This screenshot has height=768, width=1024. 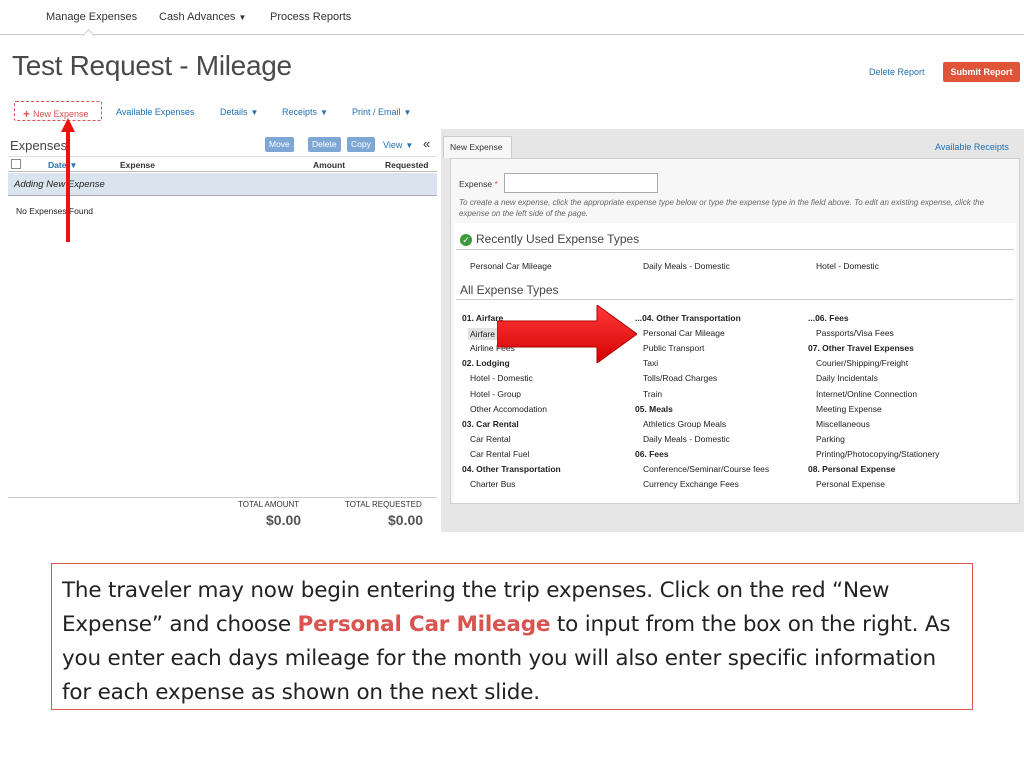 I want to click on expense-type-train: Train, so click(x=652, y=394).